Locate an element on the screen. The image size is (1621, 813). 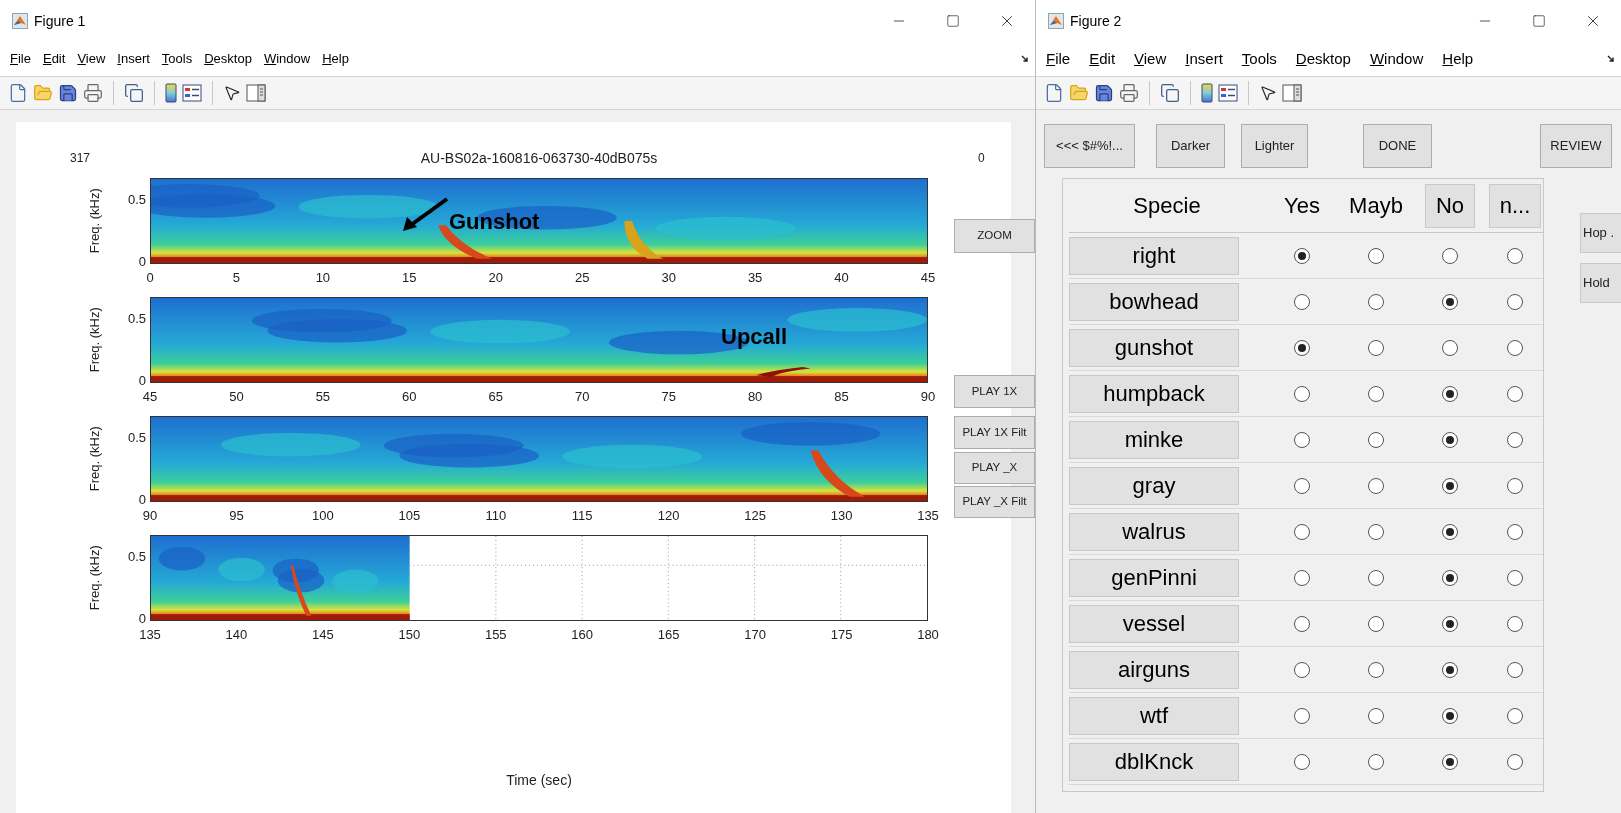
side-button: Hold is located at coordinates (1600, 283).